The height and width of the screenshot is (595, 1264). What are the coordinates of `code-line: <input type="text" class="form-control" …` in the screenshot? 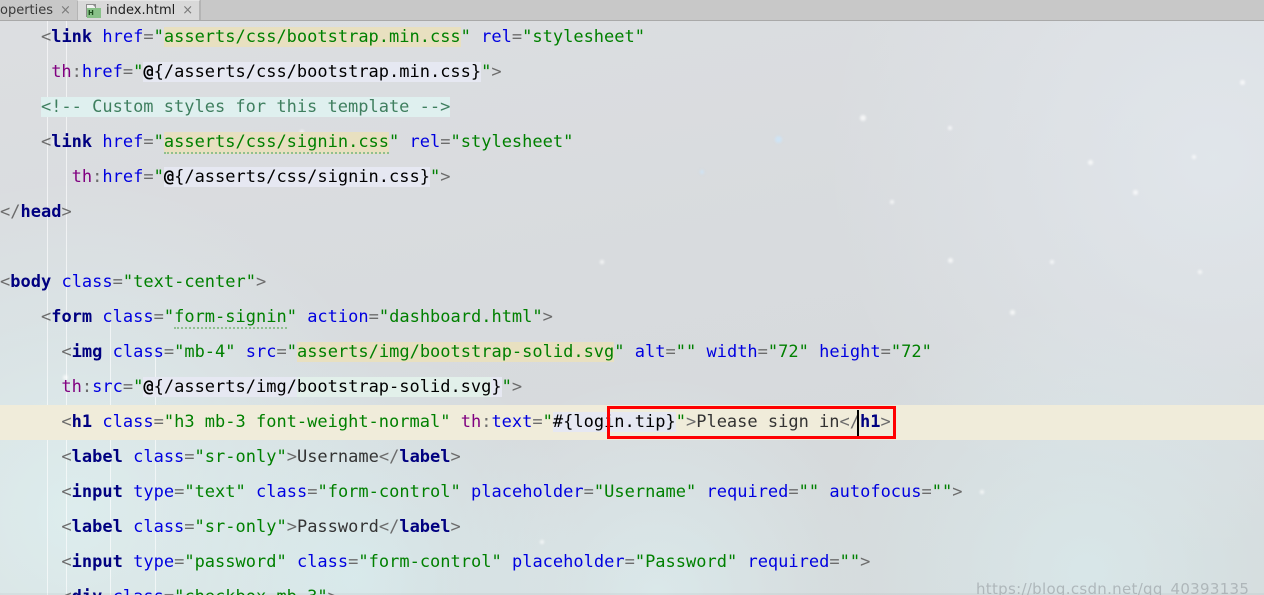 It's located at (632, 492).